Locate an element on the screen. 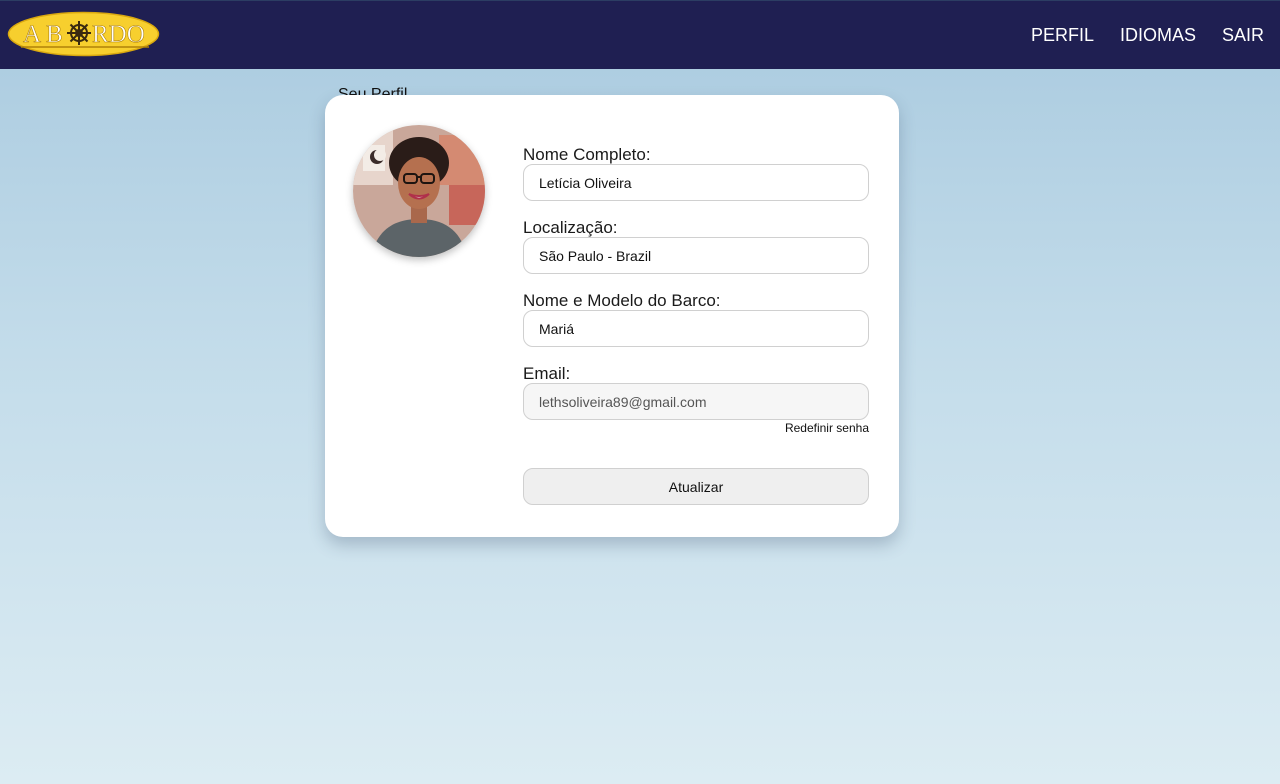 This screenshot has height=784, width=1280. email-field is located at coordinates (696, 401).